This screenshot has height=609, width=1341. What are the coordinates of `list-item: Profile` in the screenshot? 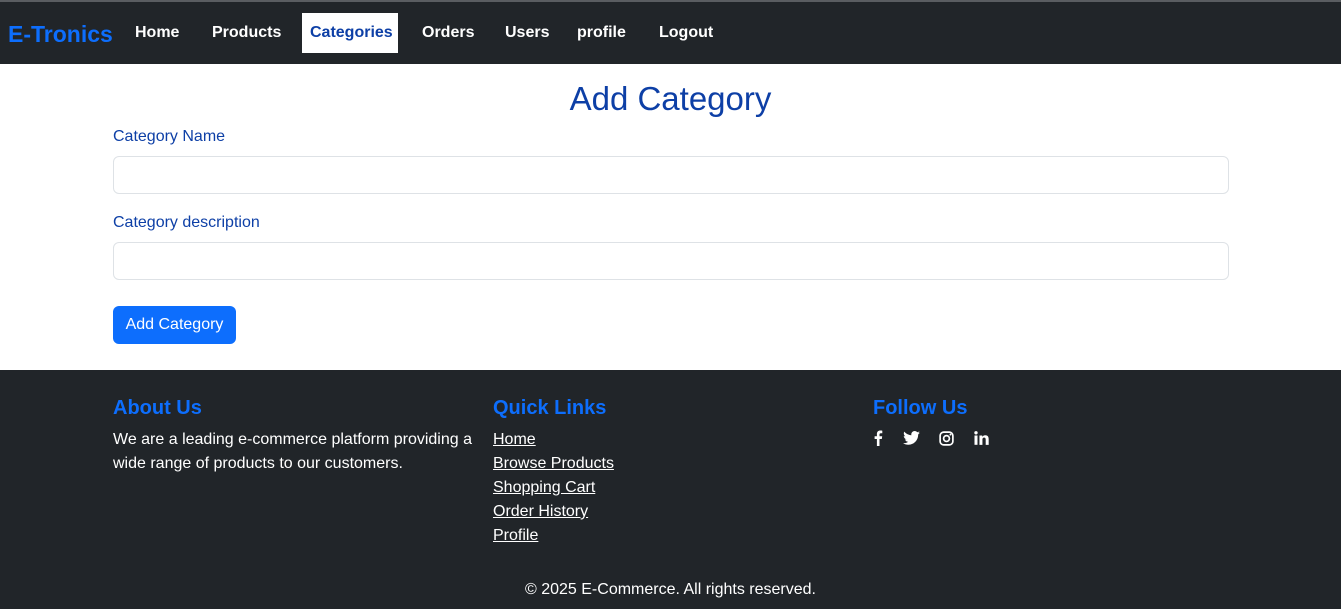 It's located at (553, 536).